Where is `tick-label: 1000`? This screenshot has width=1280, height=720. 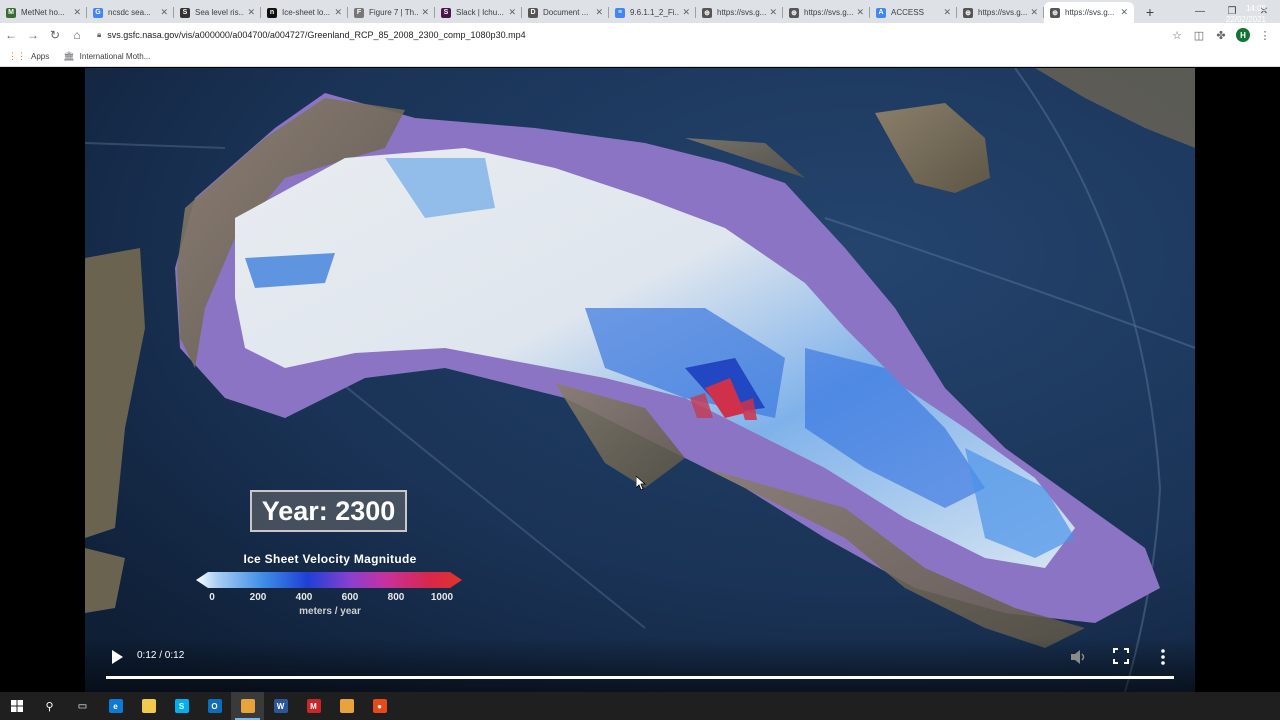 tick-label: 1000 is located at coordinates (442, 597).